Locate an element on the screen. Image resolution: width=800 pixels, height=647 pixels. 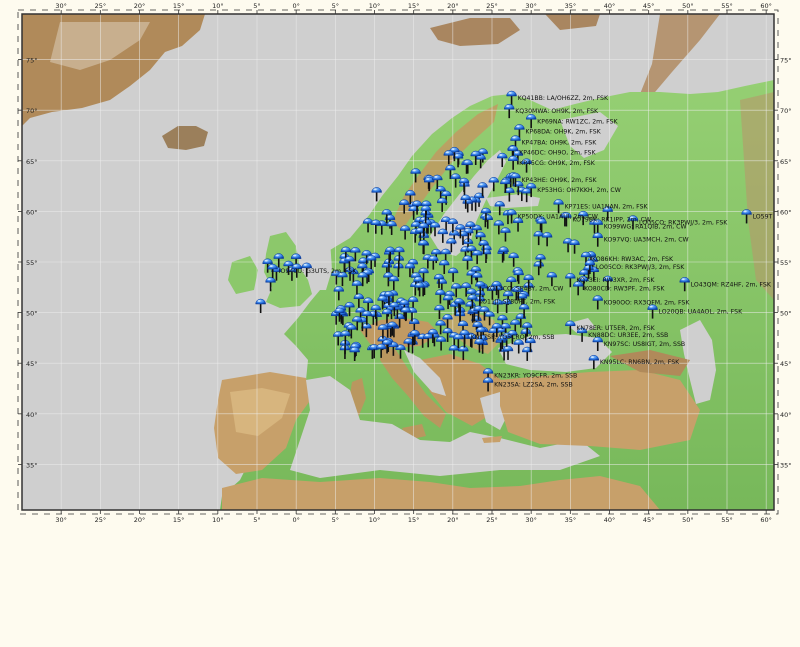
lon-tick-label-bottom: 60° is located at coordinates (766, 520).